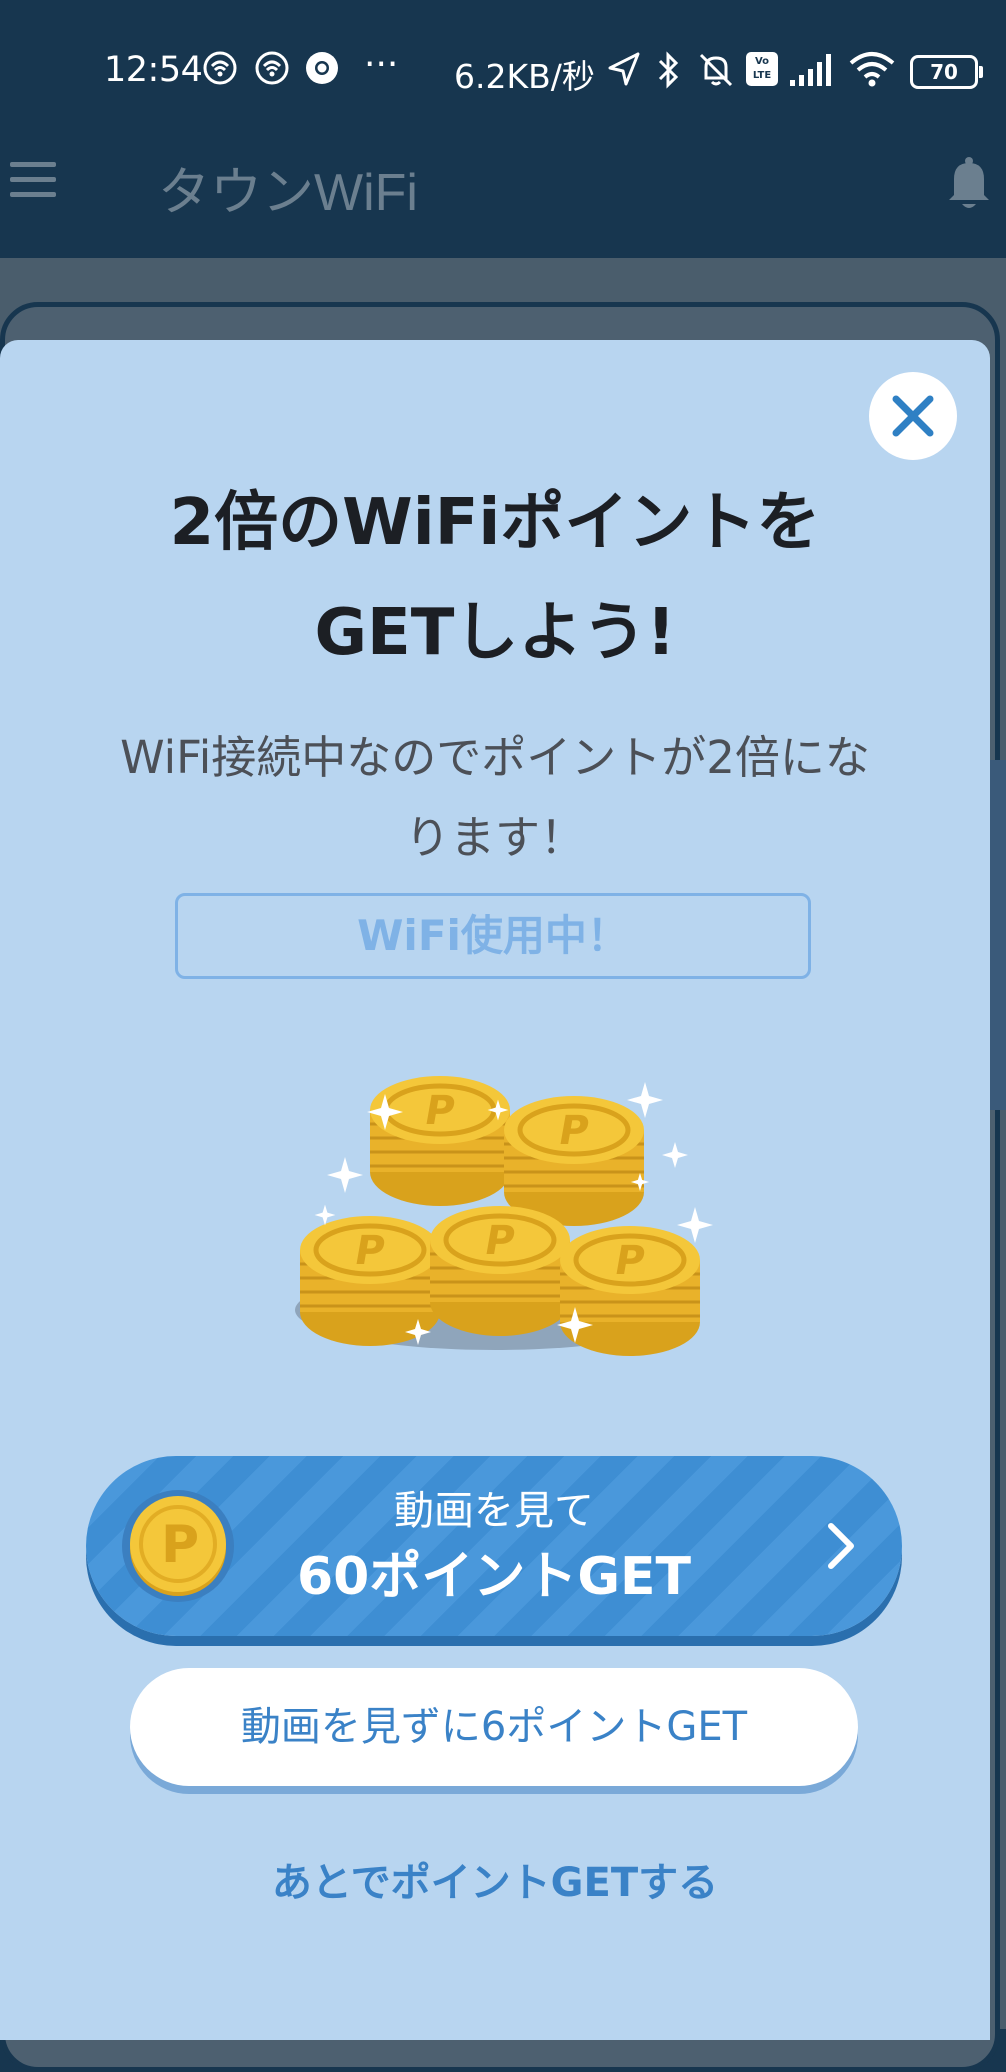 The height and width of the screenshot is (2072, 1006). What do you see at coordinates (762, 69) in the screenshot?
I see `volte-icon: Vo LTE` at bounding box center [762, 69].